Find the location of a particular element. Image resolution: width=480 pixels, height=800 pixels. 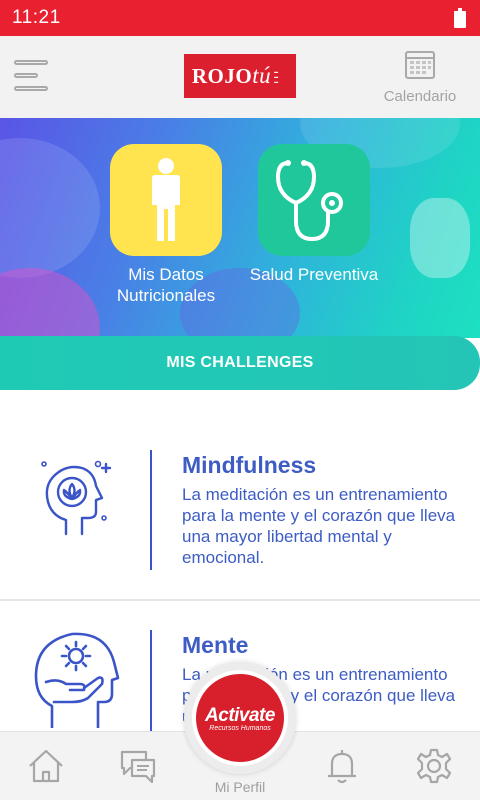

preventive-health-tile-label: Salud Preventiva is located at coordinates (314, 274).